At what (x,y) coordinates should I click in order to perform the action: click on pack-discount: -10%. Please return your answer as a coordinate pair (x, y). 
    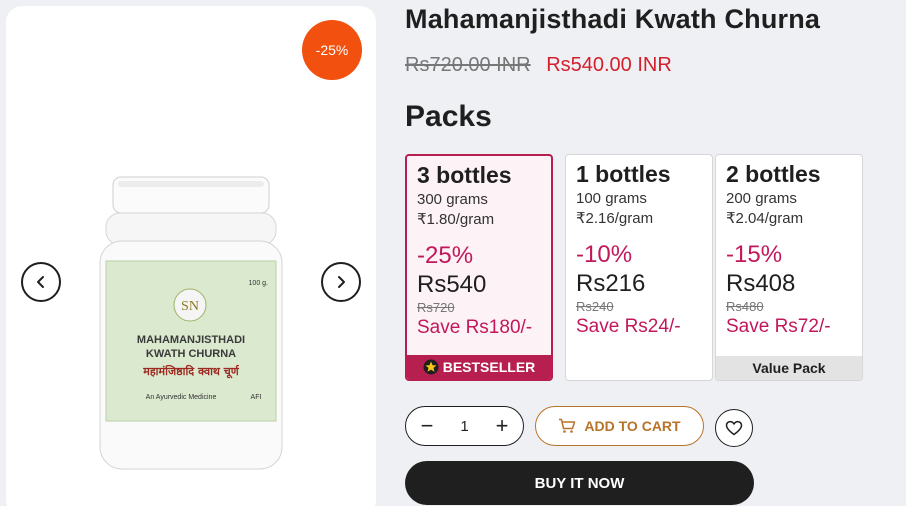
    Looking at the image, I should click on (604, 254).